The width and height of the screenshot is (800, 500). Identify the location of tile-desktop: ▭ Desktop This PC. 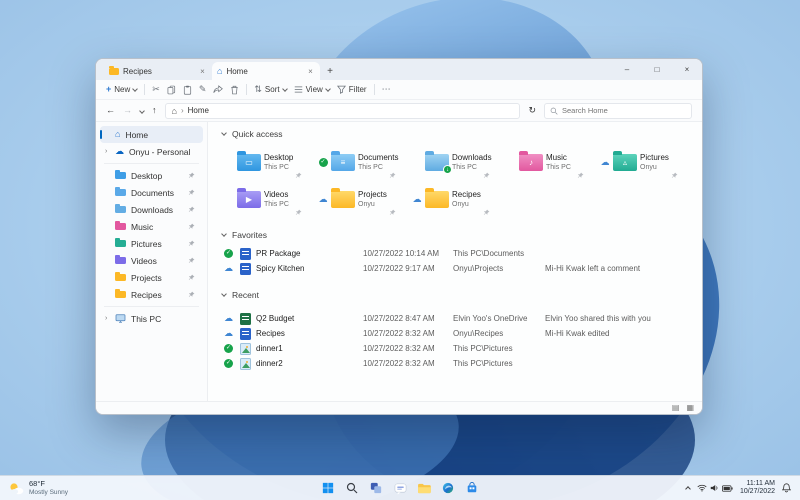
(269, 162).